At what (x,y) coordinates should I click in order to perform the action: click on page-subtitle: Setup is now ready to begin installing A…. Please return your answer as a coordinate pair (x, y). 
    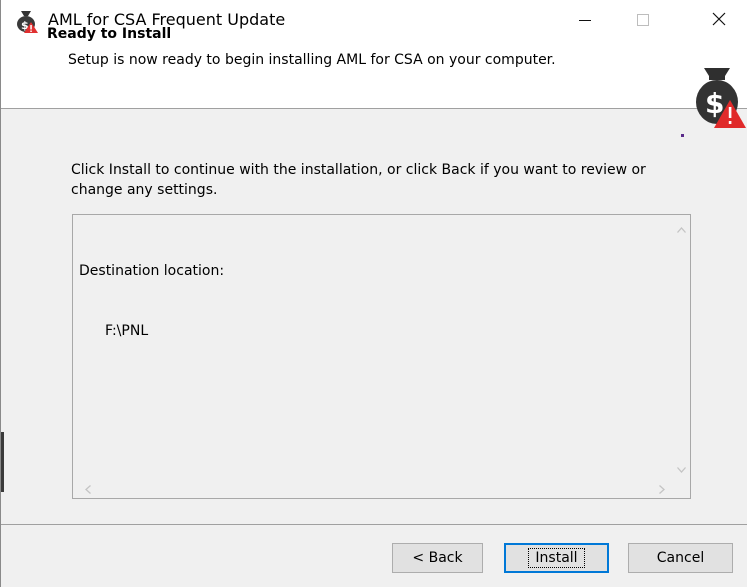
    Looking at the image, I should click on (312, 60).